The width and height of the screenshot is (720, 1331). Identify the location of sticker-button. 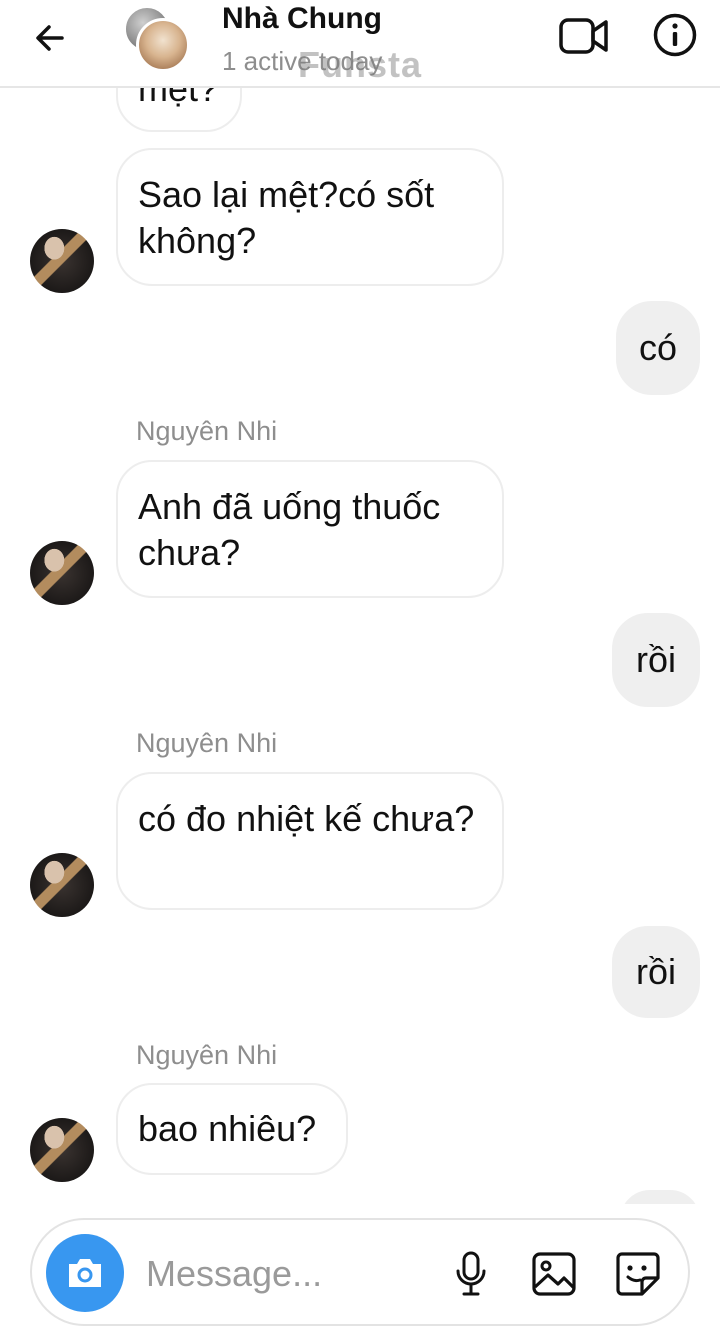
(638, 1274).